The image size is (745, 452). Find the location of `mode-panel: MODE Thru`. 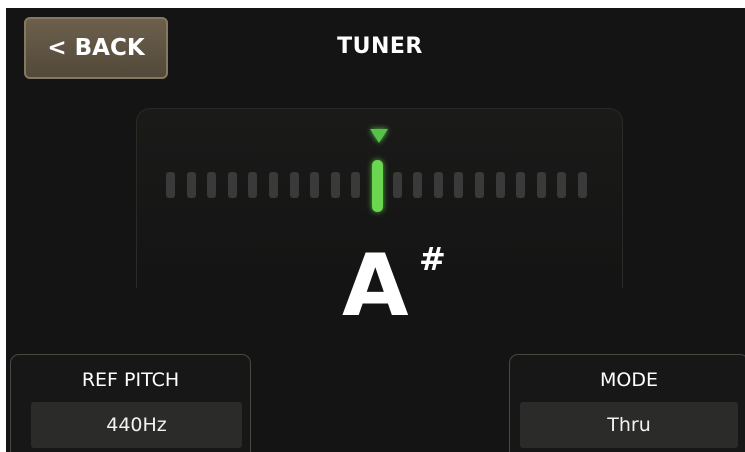

mode-panel: MODE Thru is located at coordinates (627, 403).